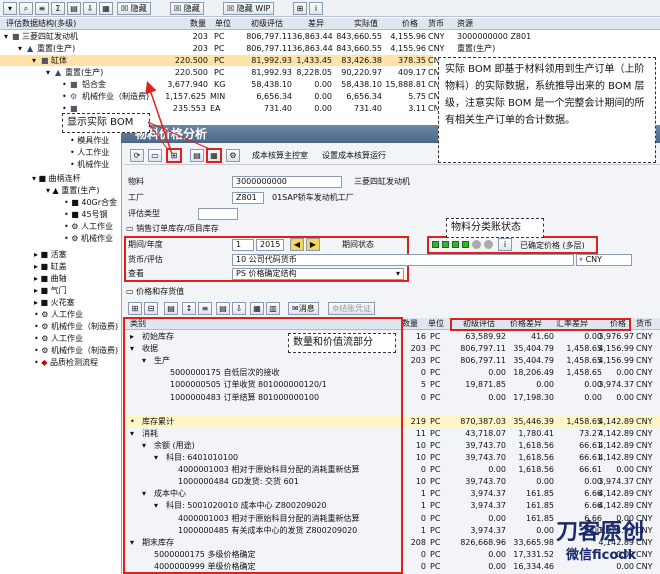 The image size is (660, 574). What do you see at coordinates (179, 118) in the screenshot?
I see `annotation-arrows` at bounding box center [179, 118].